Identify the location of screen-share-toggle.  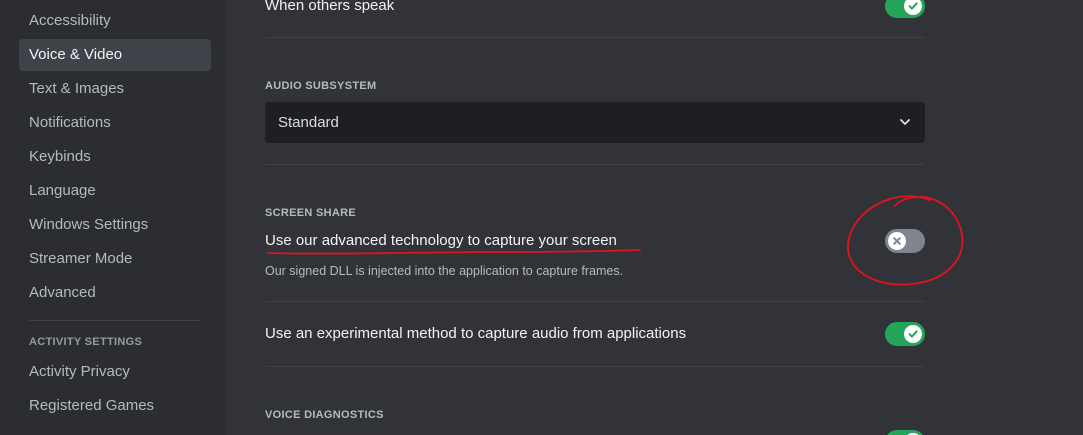
(905, 241).